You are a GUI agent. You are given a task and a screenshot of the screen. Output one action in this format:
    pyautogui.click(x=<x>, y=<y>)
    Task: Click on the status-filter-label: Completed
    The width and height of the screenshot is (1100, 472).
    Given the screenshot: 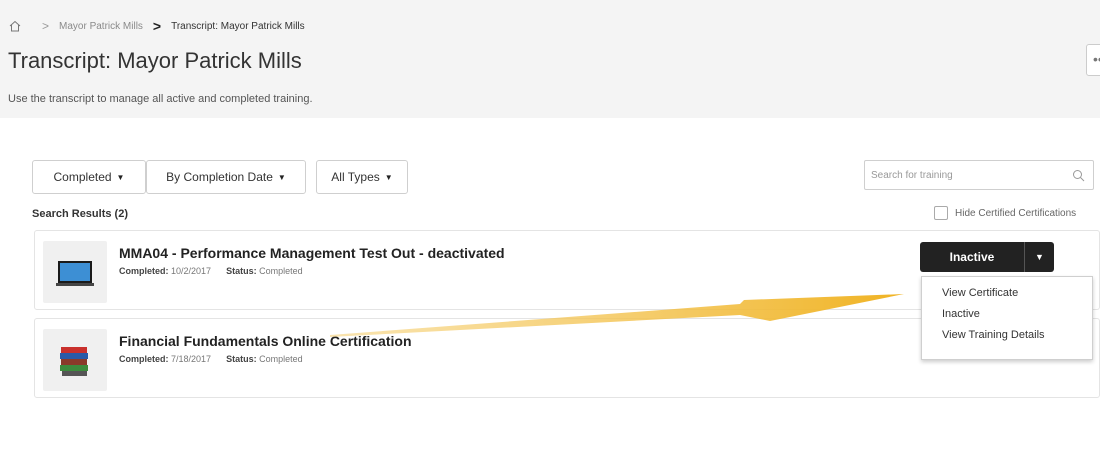 What is the action you would take?
    pyautogui.click(x=82, y=177)
    